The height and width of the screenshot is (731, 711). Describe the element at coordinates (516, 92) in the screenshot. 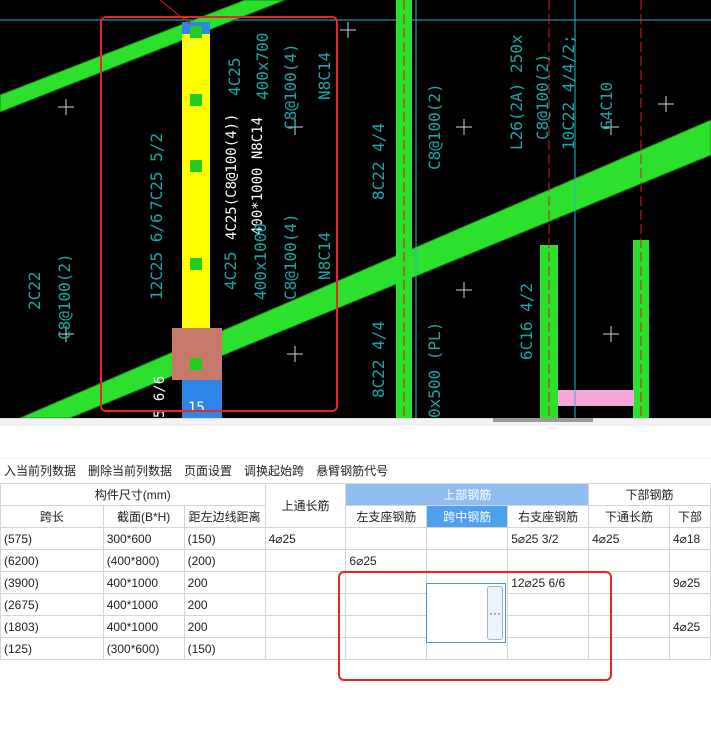

I see `cad-label: L26(2A) 250x` at that location.